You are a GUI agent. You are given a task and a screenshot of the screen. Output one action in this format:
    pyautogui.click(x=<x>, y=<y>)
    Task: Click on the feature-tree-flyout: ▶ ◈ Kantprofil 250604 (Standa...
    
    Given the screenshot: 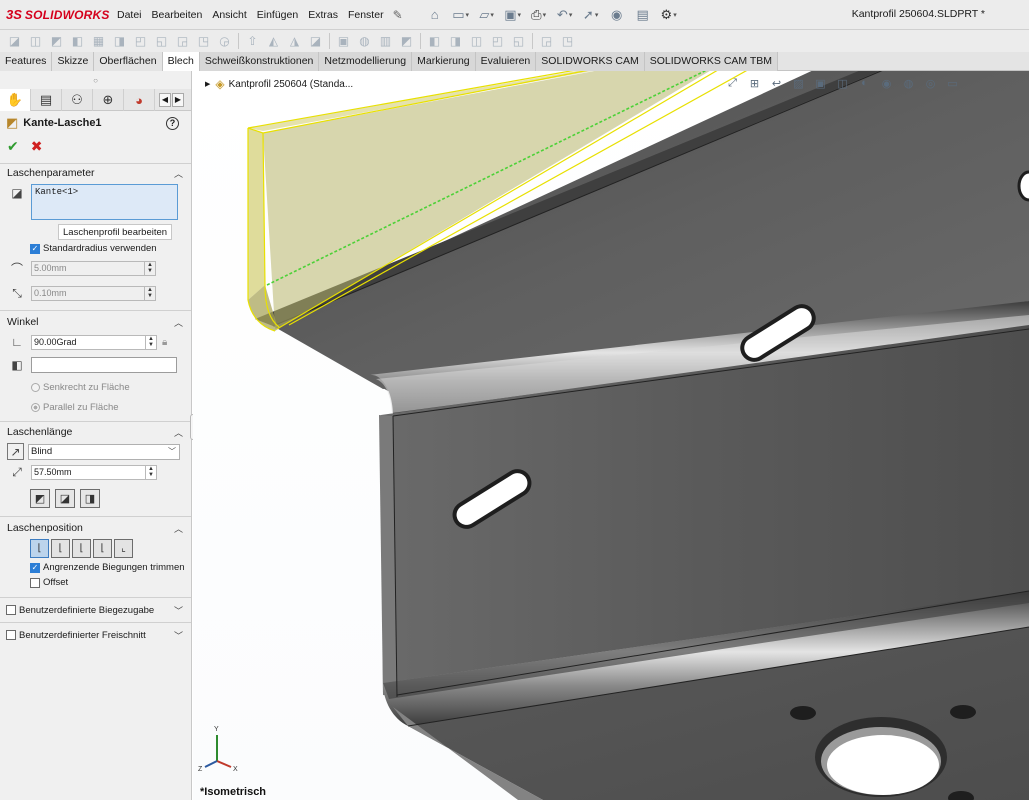 What is the action you would take?
    pyautogui.click(x=279, y=84)
    